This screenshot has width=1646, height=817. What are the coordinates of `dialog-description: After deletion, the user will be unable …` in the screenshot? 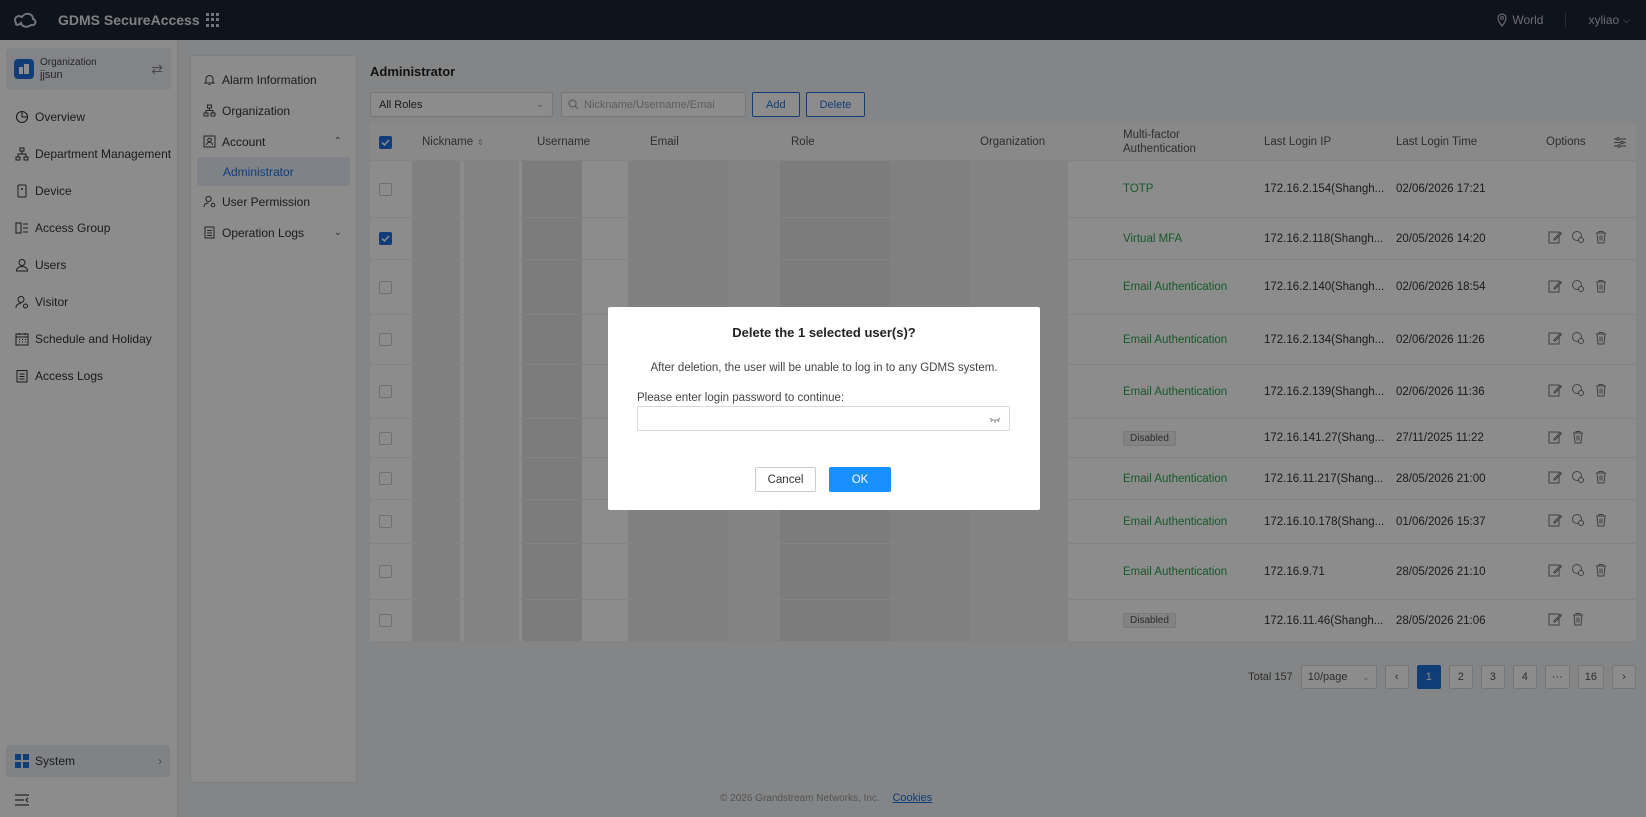 It's located at (824, 368).